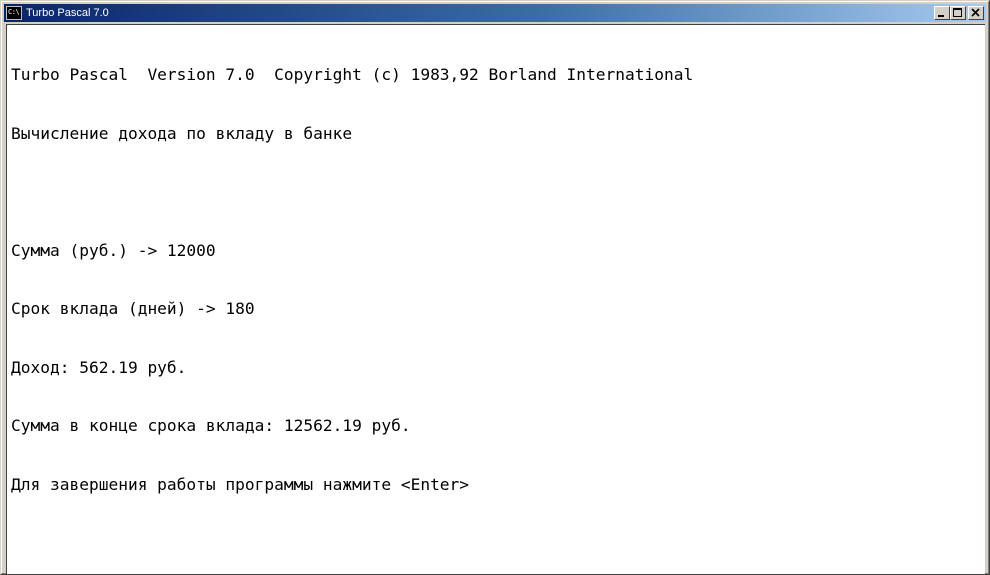 The image size is (990, 575). I want to click on close-icon, so click(975, 12).